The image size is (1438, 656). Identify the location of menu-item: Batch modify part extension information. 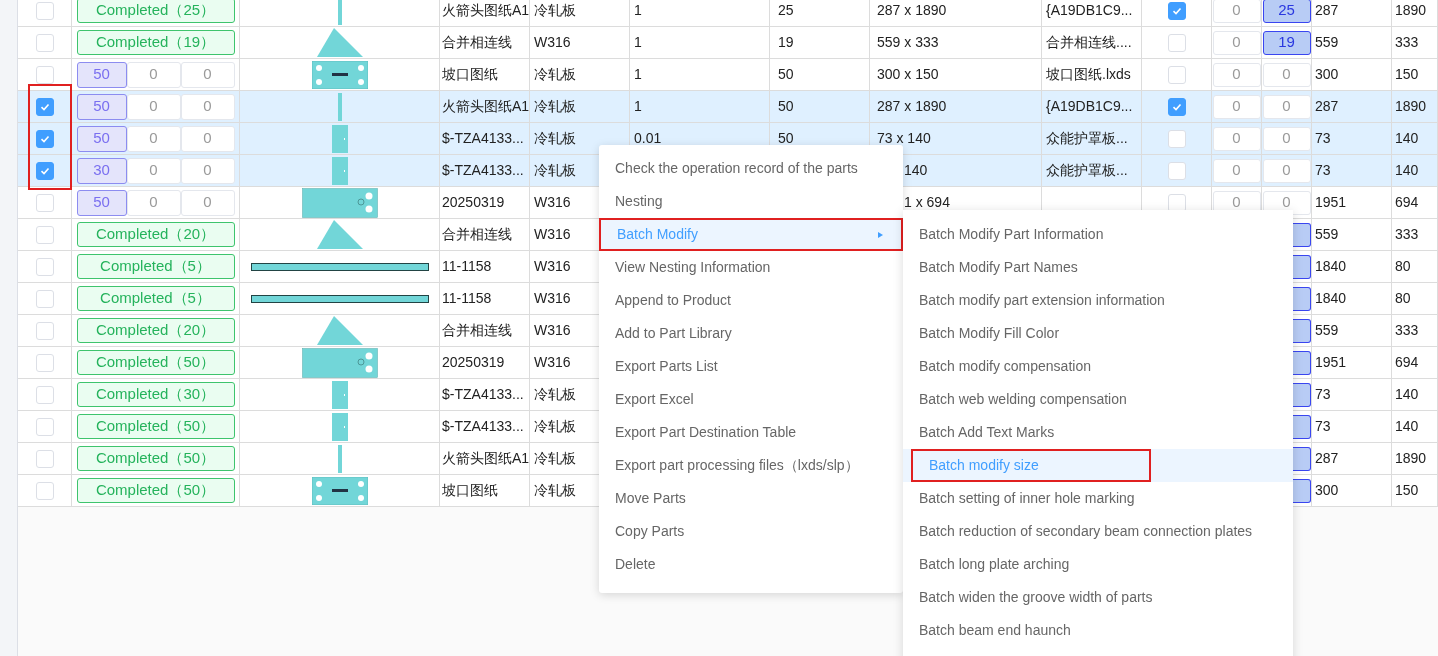
(1034, 300).